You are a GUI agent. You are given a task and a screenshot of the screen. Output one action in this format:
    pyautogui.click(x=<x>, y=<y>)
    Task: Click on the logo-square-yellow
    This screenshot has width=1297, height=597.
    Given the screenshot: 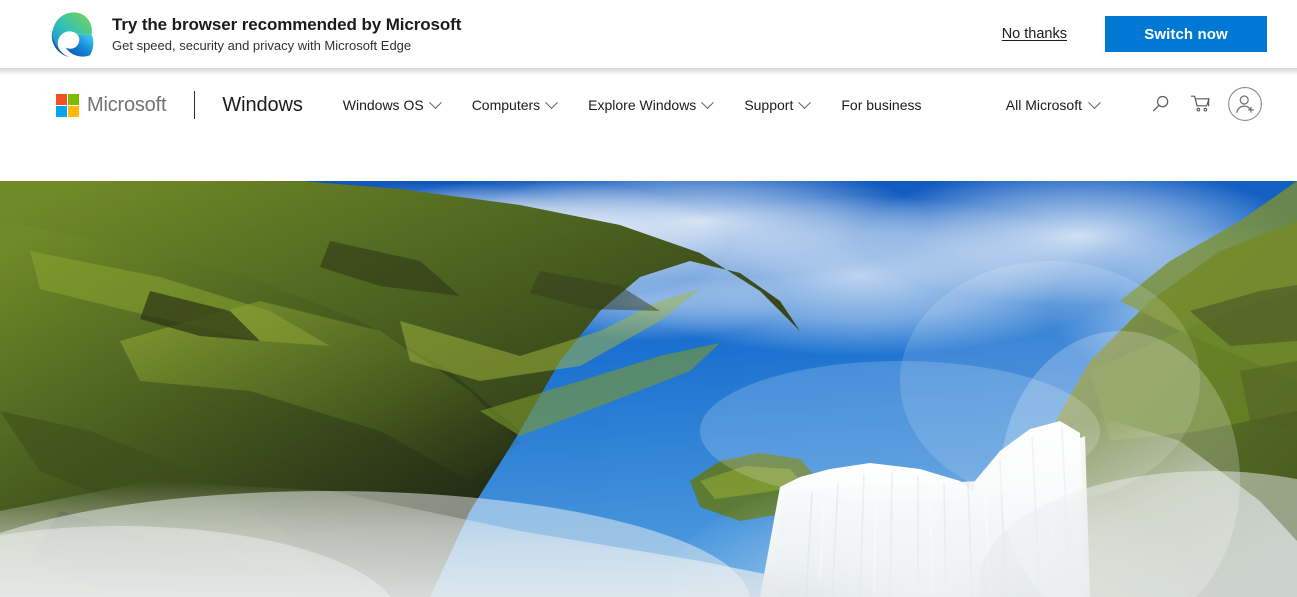 What is the action you would take?
    pyautogui.click(x=73, y=111)
    